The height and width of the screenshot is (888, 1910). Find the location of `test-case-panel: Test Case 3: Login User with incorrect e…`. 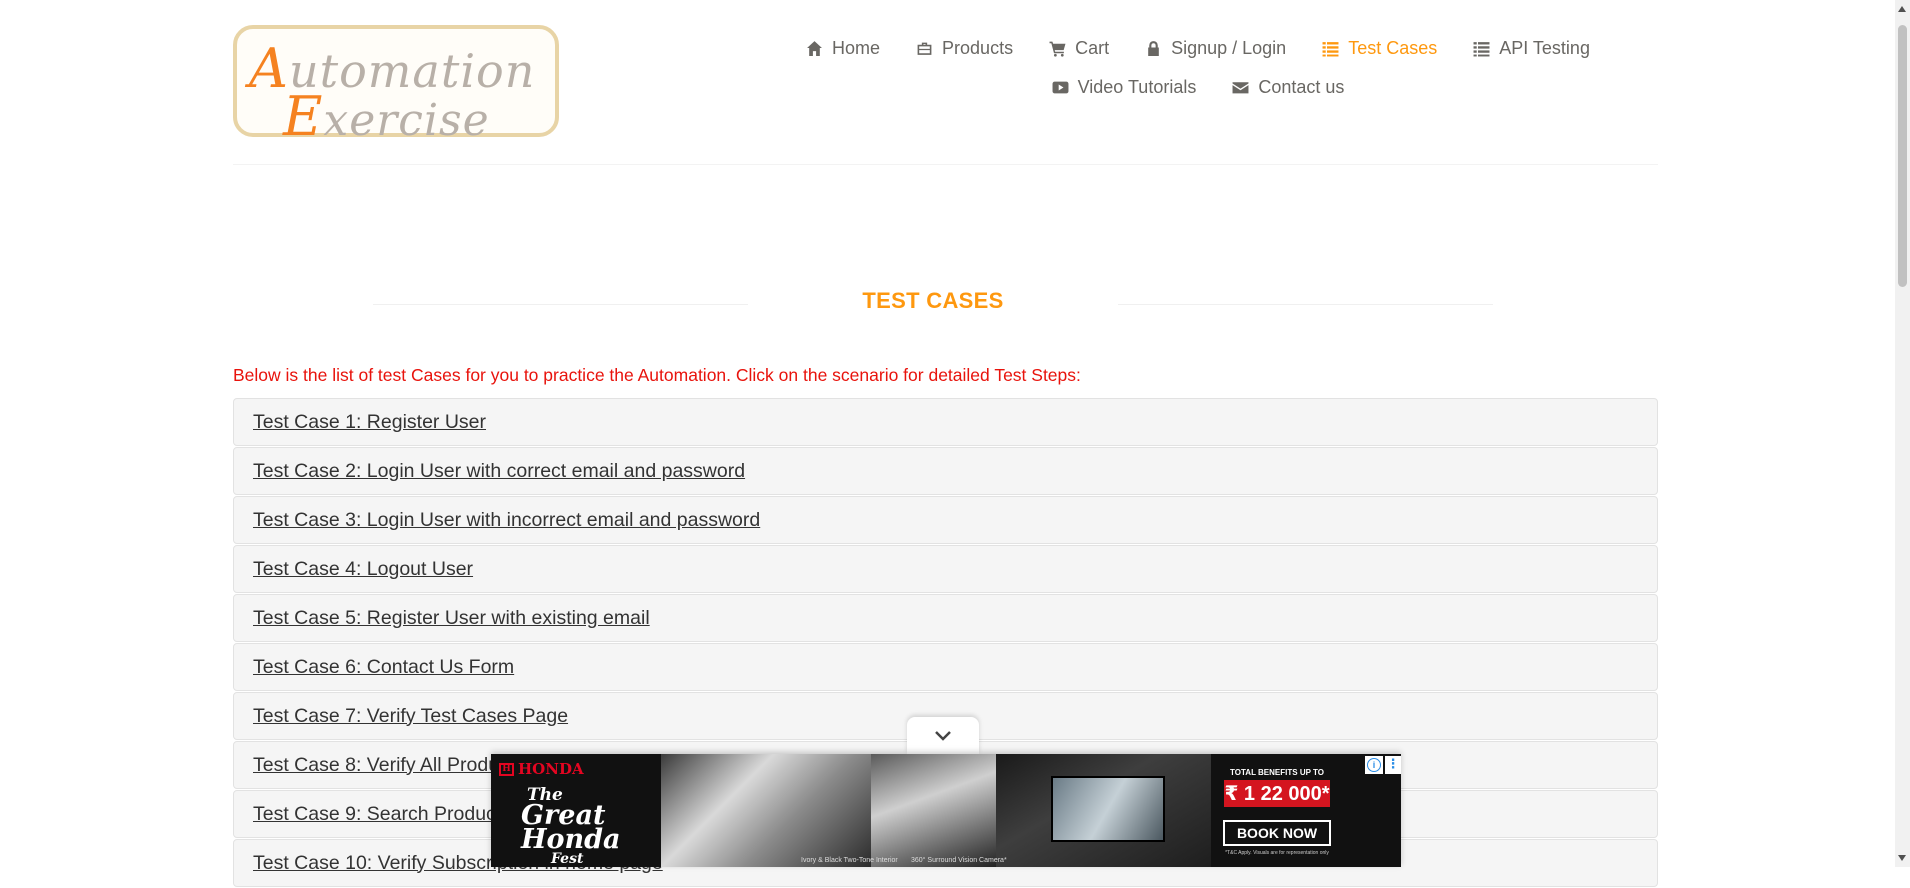

test-case-panel: Test Case 3: Login User with incorrect e… is located at coordinates (945, 520).